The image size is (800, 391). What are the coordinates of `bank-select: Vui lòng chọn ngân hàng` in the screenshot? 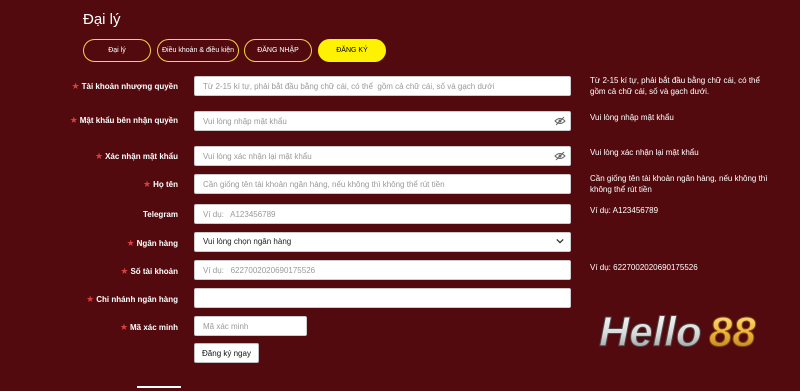 It's located at (382, 242).